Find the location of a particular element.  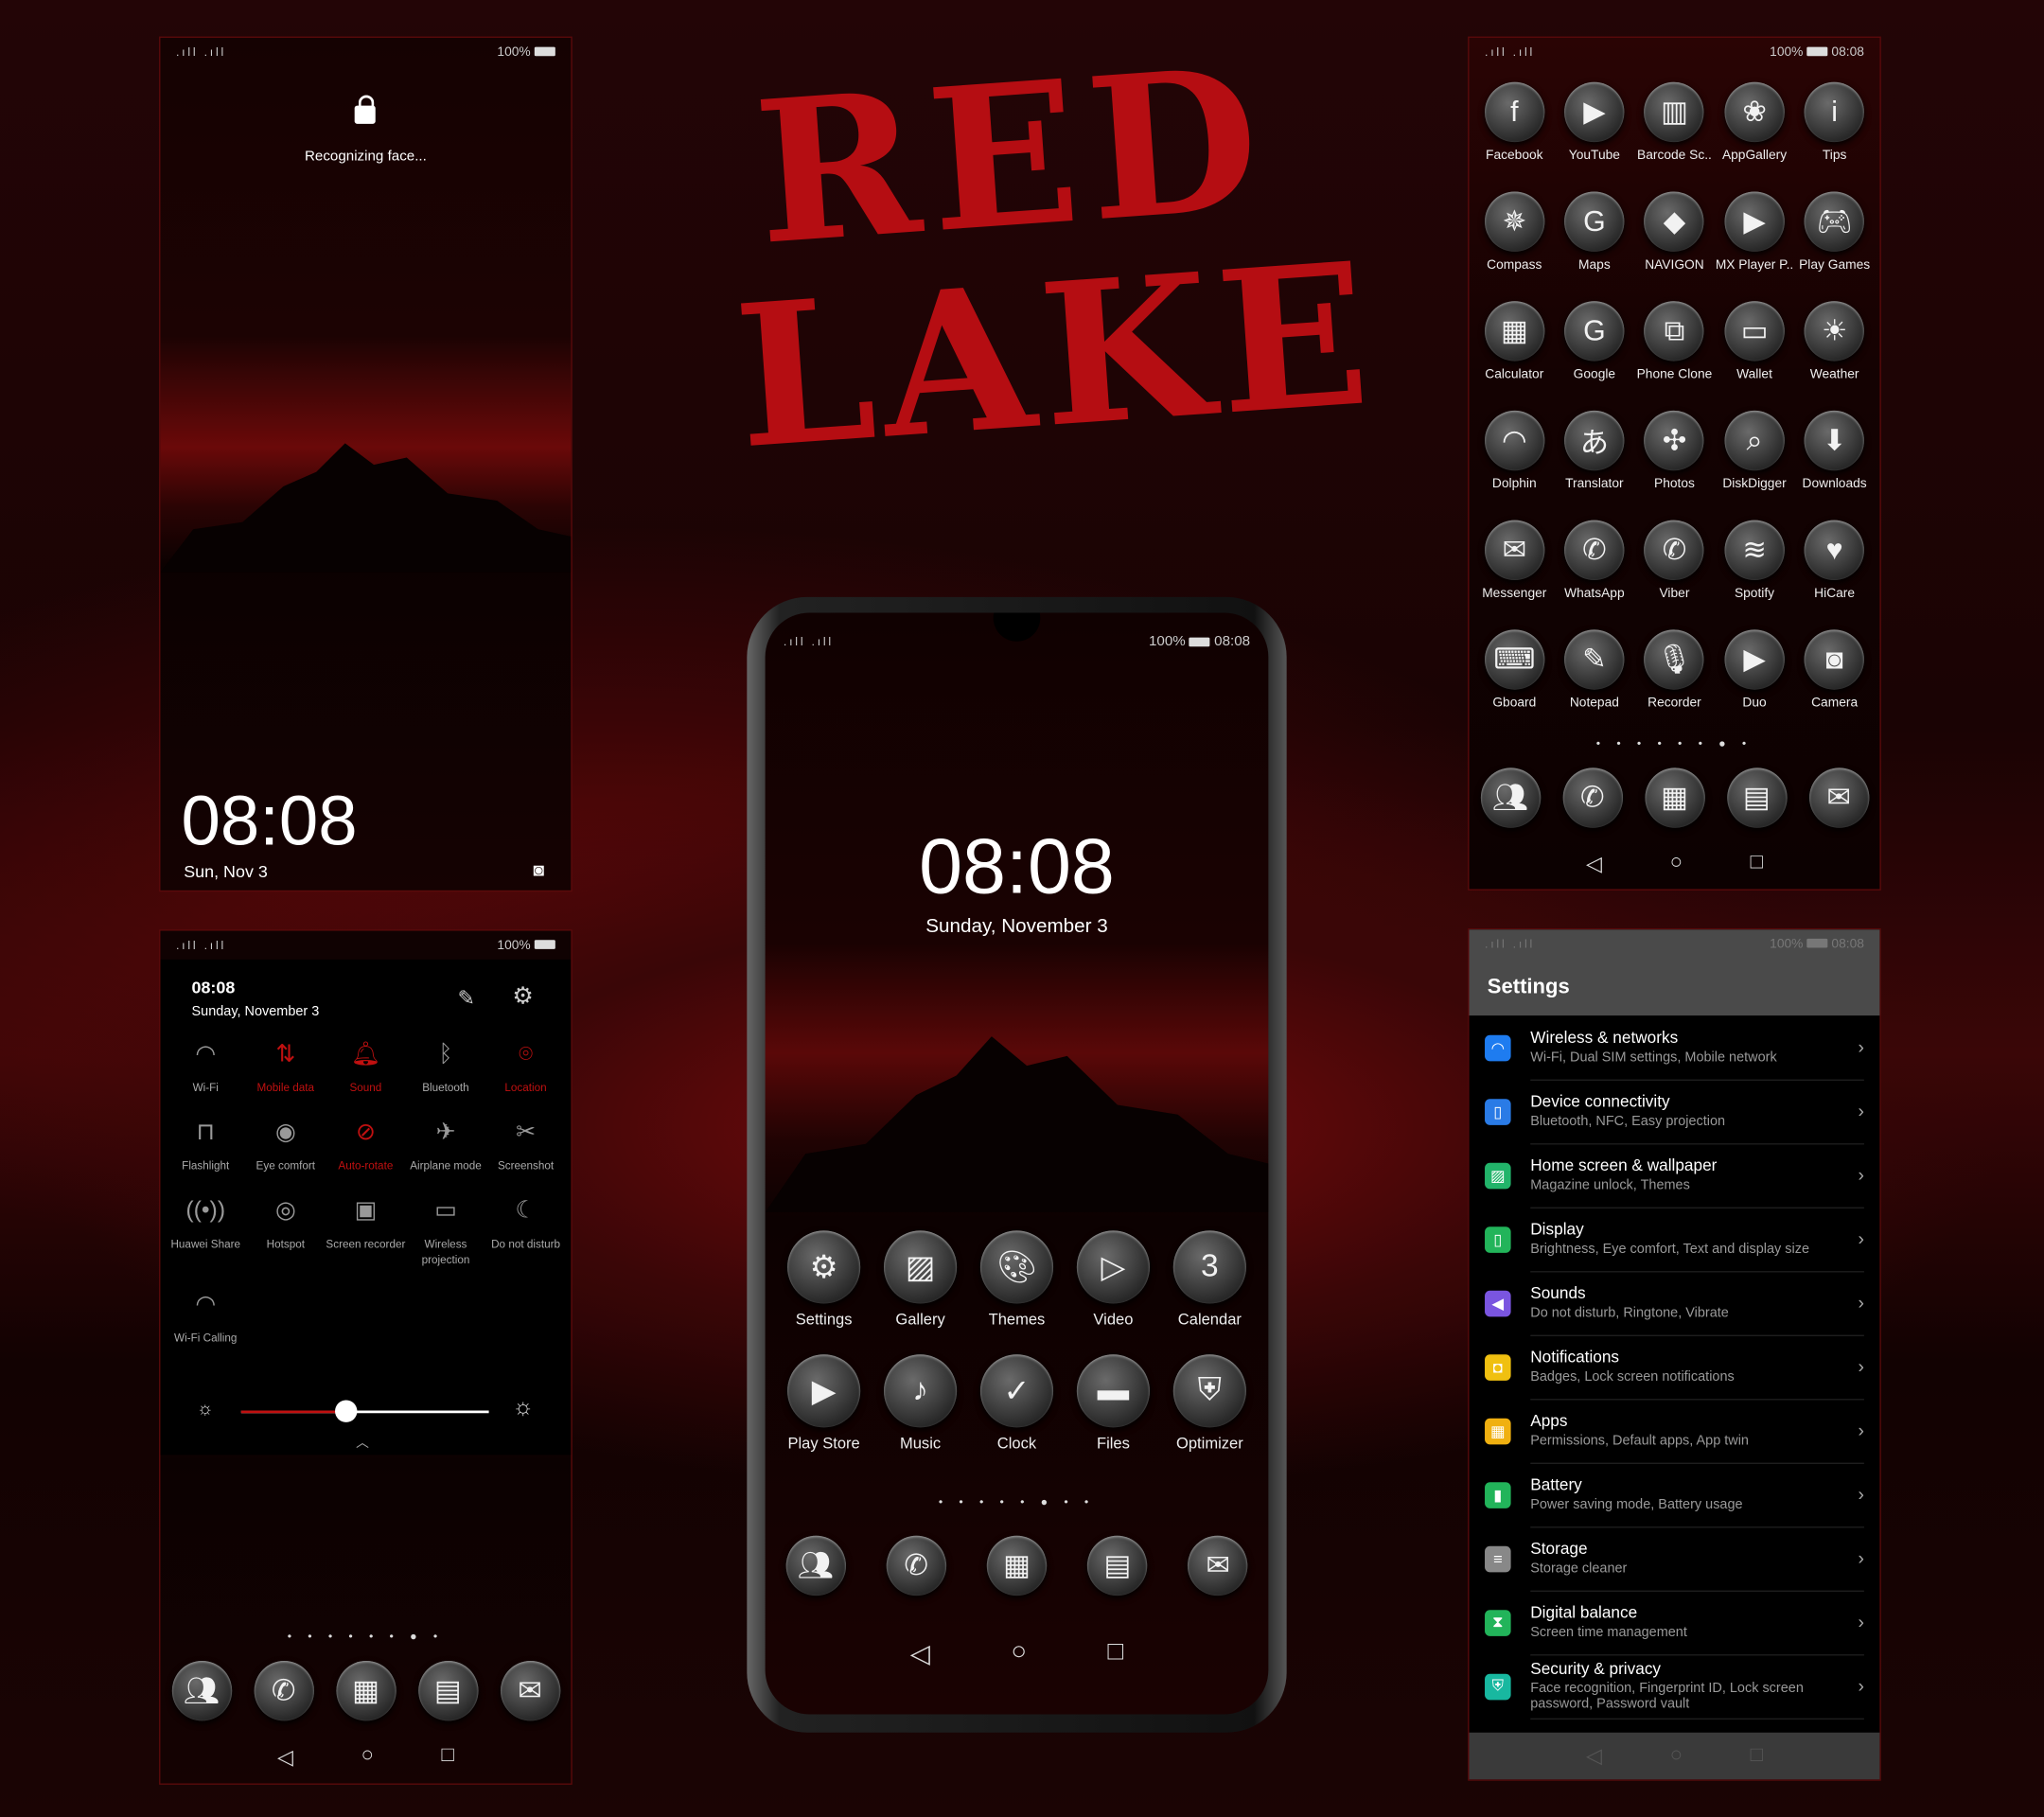

quick-tile-screen-recorder: ▣ Screen recorder is located at coordinates (366, 1232).